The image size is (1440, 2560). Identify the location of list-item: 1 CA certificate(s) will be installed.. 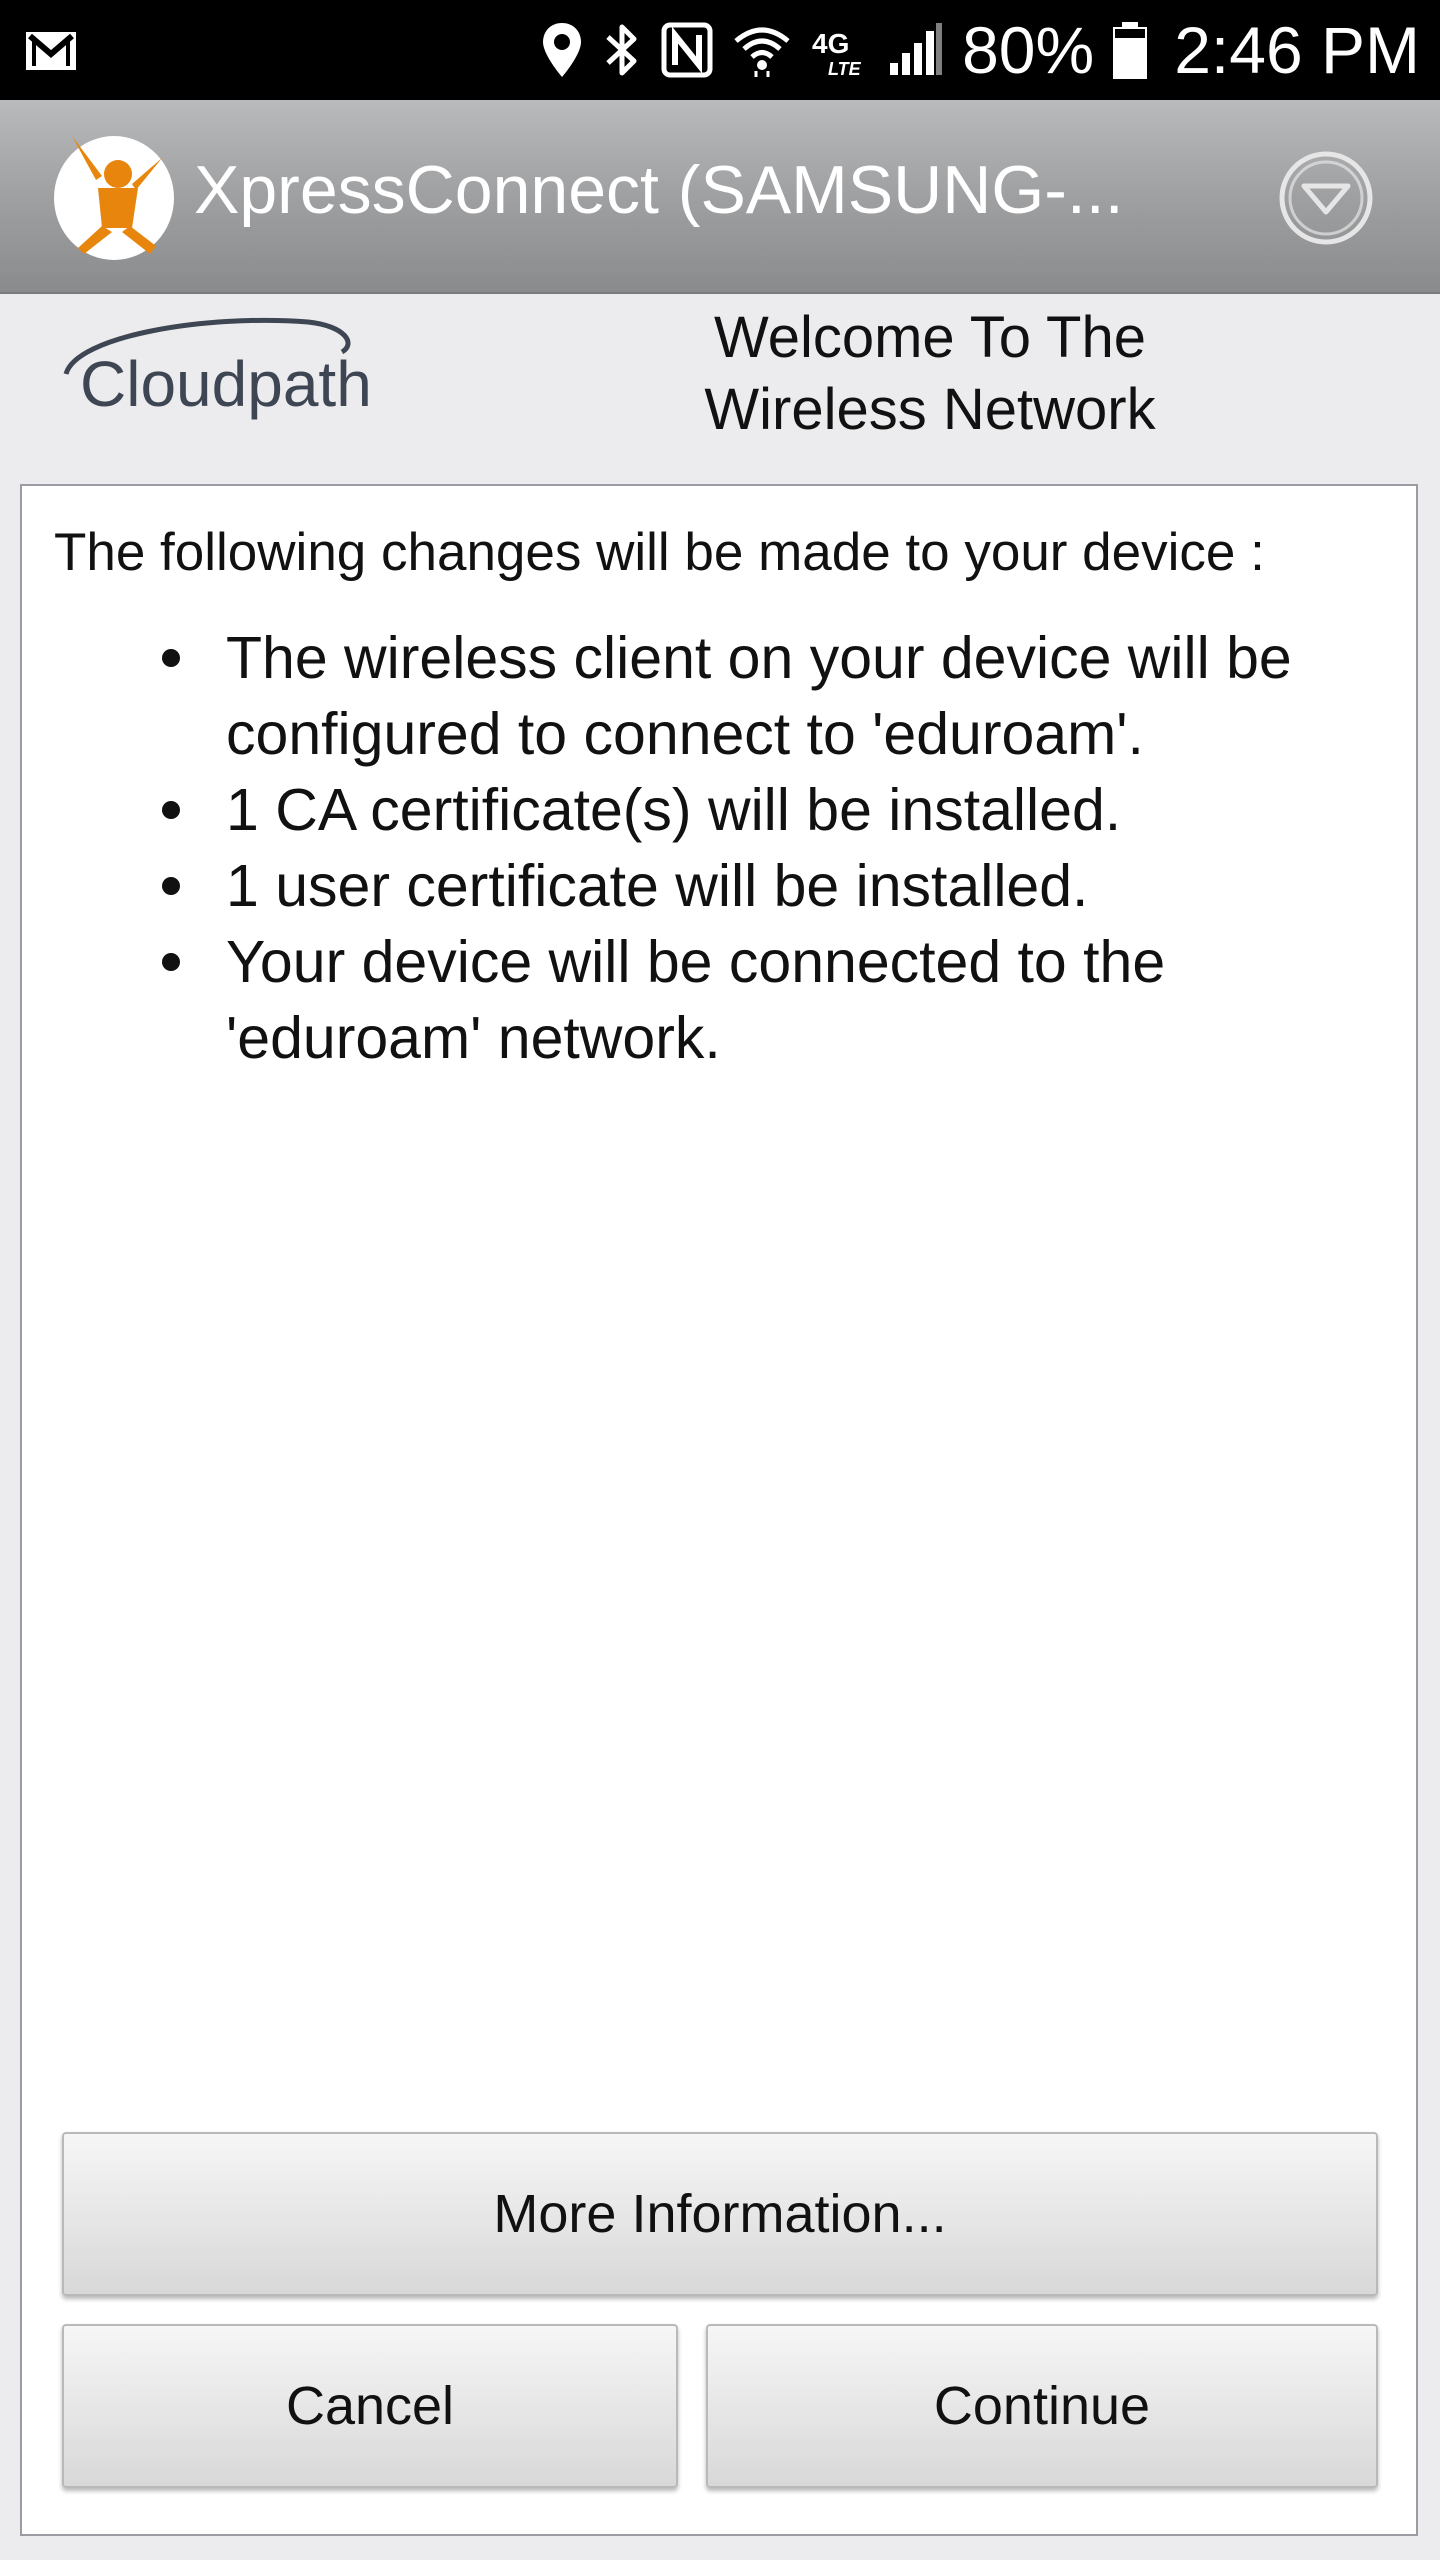
(782, 810).